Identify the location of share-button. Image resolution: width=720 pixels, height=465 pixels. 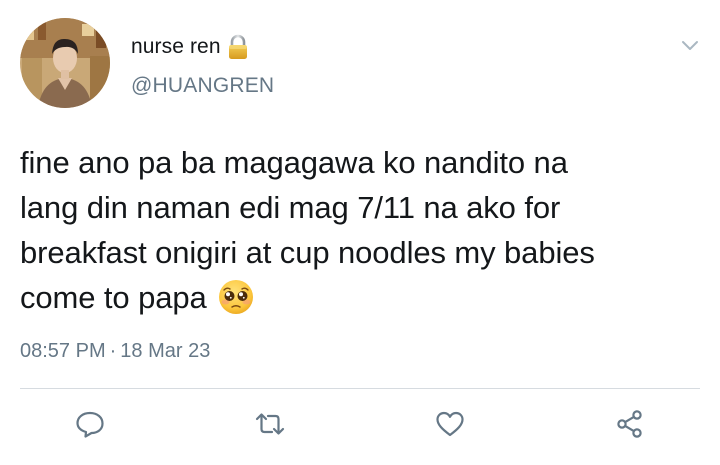
(630, 424).